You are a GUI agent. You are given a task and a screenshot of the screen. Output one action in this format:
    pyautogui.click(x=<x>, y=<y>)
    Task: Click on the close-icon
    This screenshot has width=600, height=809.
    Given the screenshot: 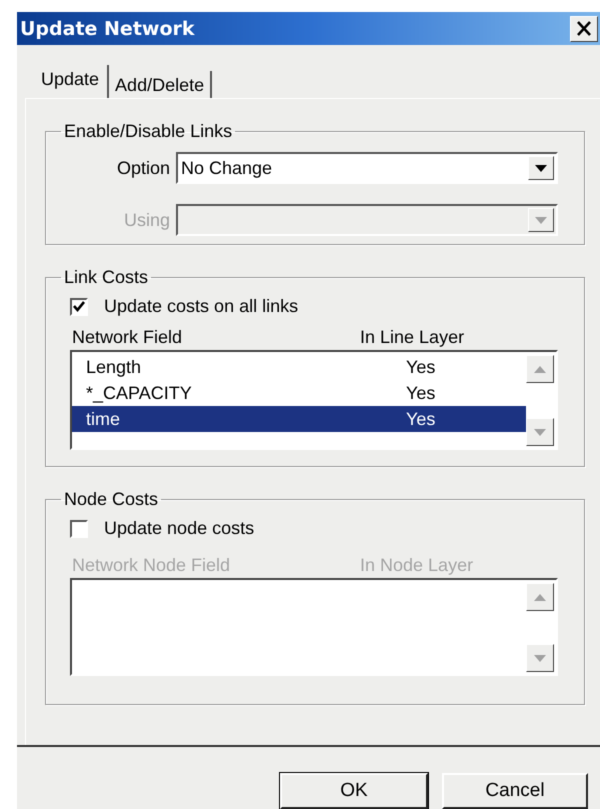 What is the action you would take?
    pyautogui.click(x=584, y=28)
    